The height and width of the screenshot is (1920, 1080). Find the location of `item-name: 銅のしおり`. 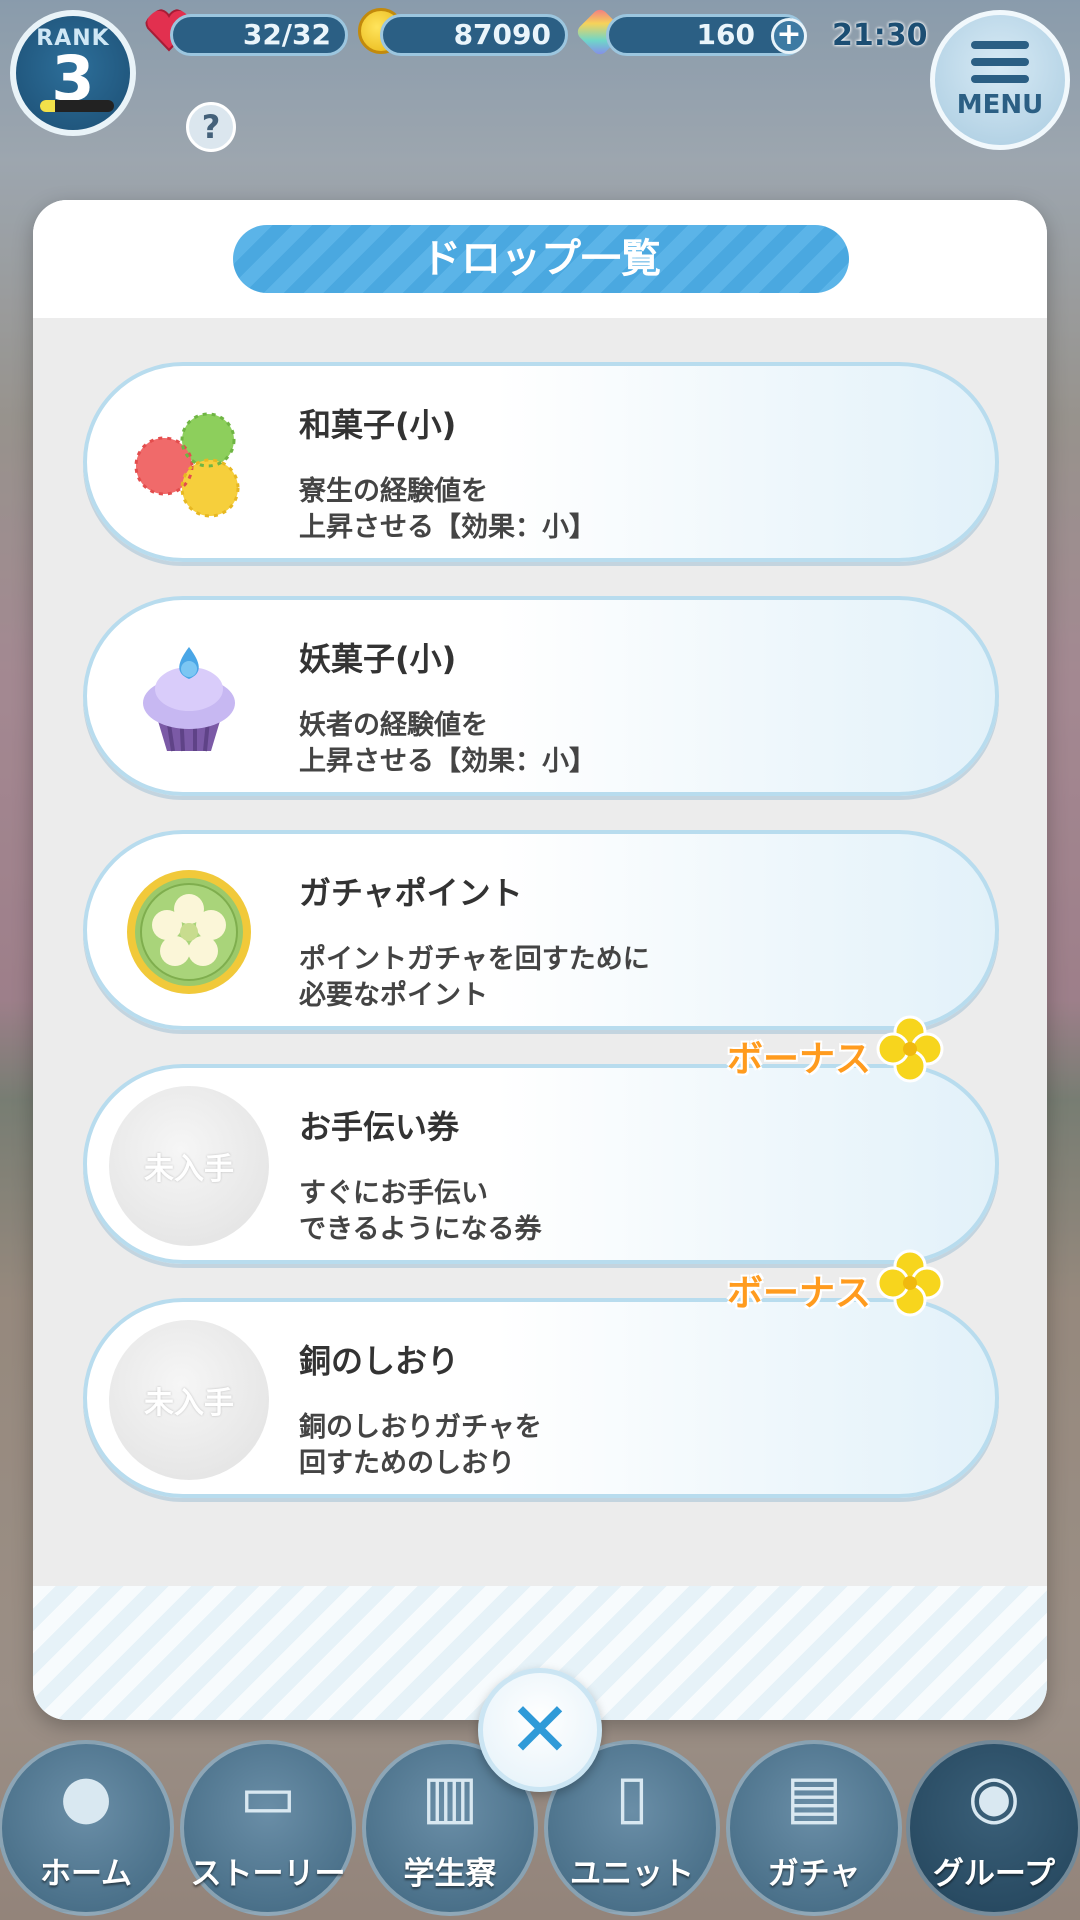

item-name: 銅のしおり is located at coordinates (379, 1361).